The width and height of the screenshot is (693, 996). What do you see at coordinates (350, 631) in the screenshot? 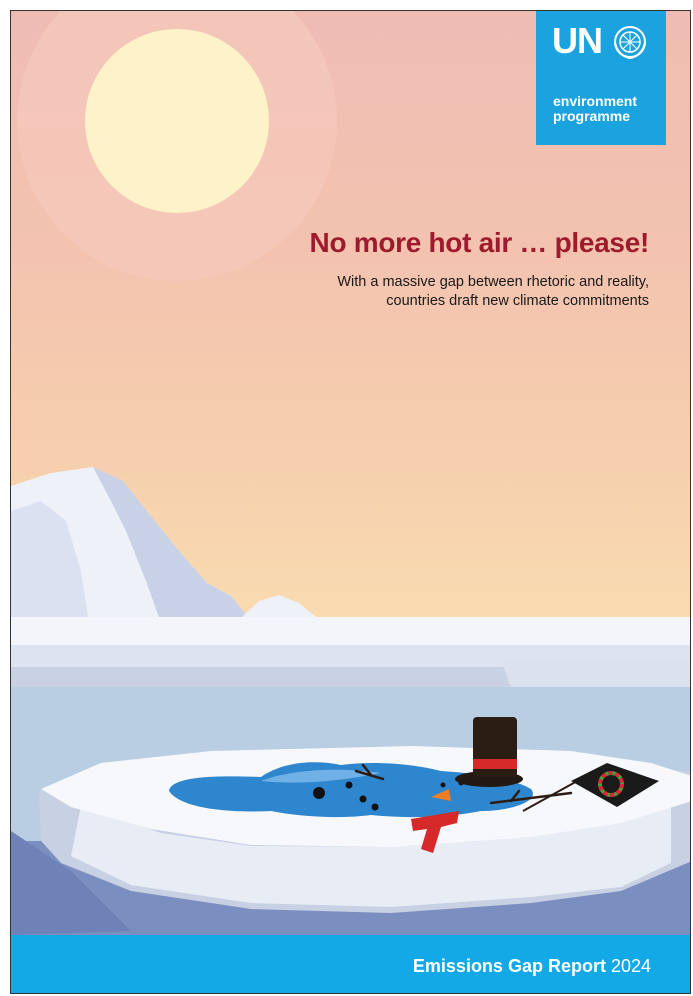
I see `far-ice-shelf` at bounding box center [350, 631].